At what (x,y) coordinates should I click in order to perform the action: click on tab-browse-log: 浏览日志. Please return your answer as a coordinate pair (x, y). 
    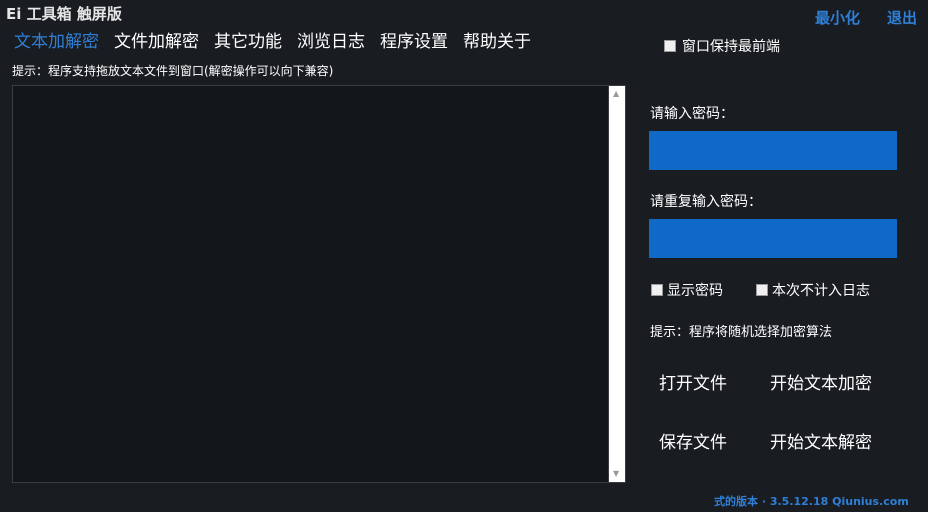
    Looking at the image, I should click on (331, 42).